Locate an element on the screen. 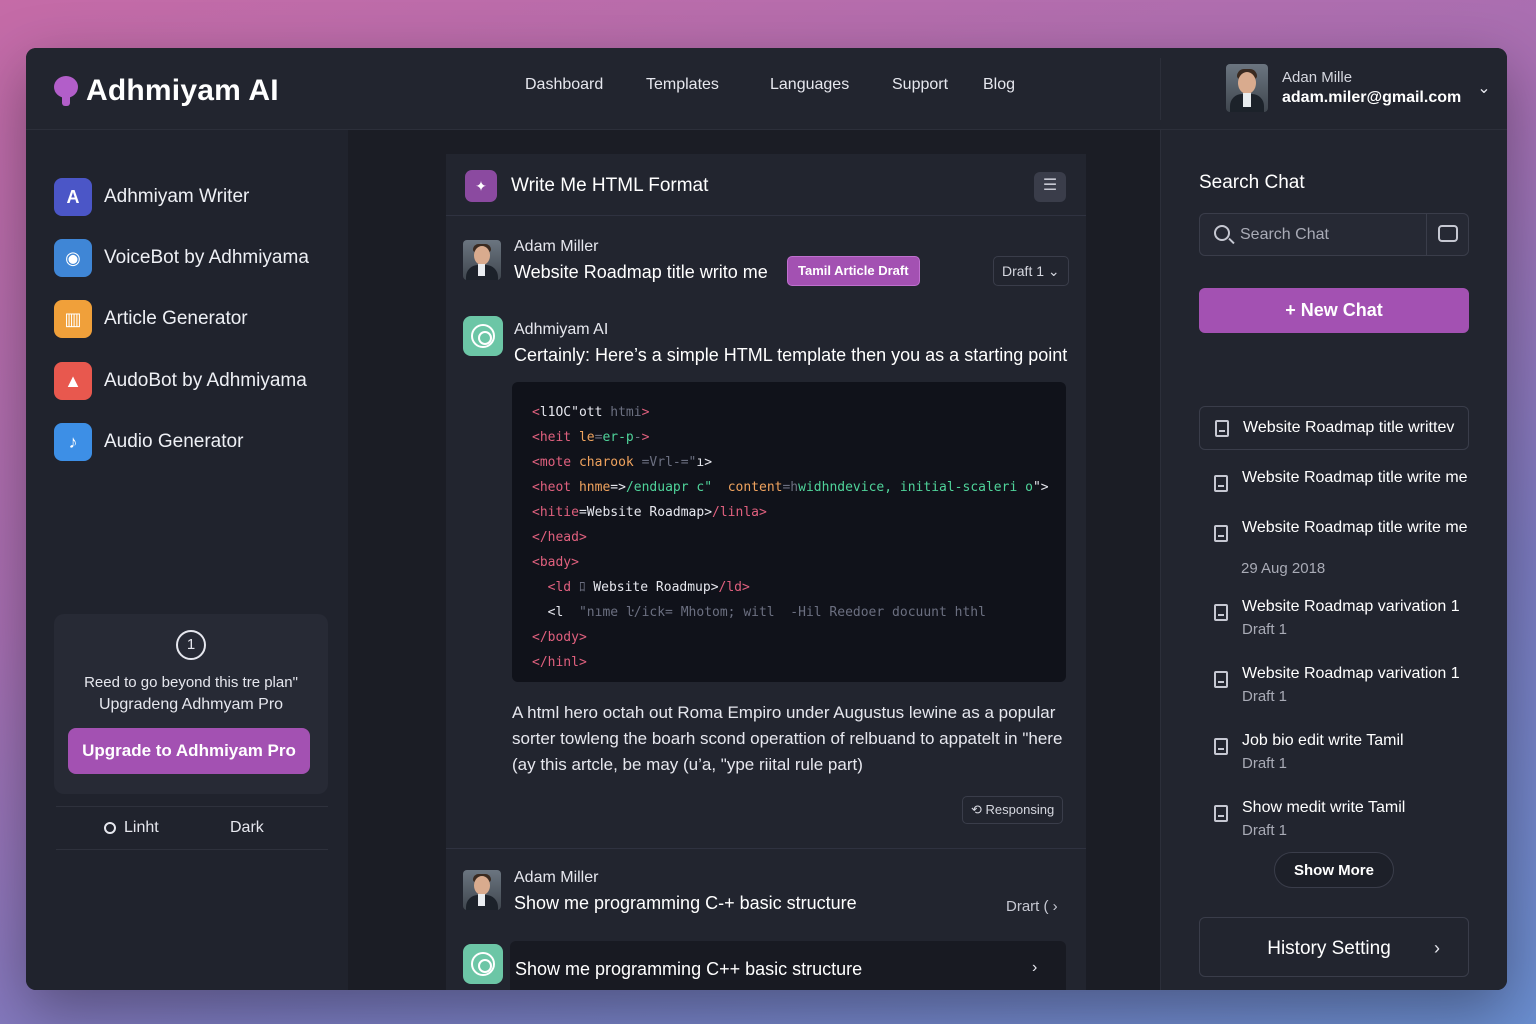 The height and width of the screenshot is (1024, 1536). code-token: er-p is located at coordinates (618, 437).